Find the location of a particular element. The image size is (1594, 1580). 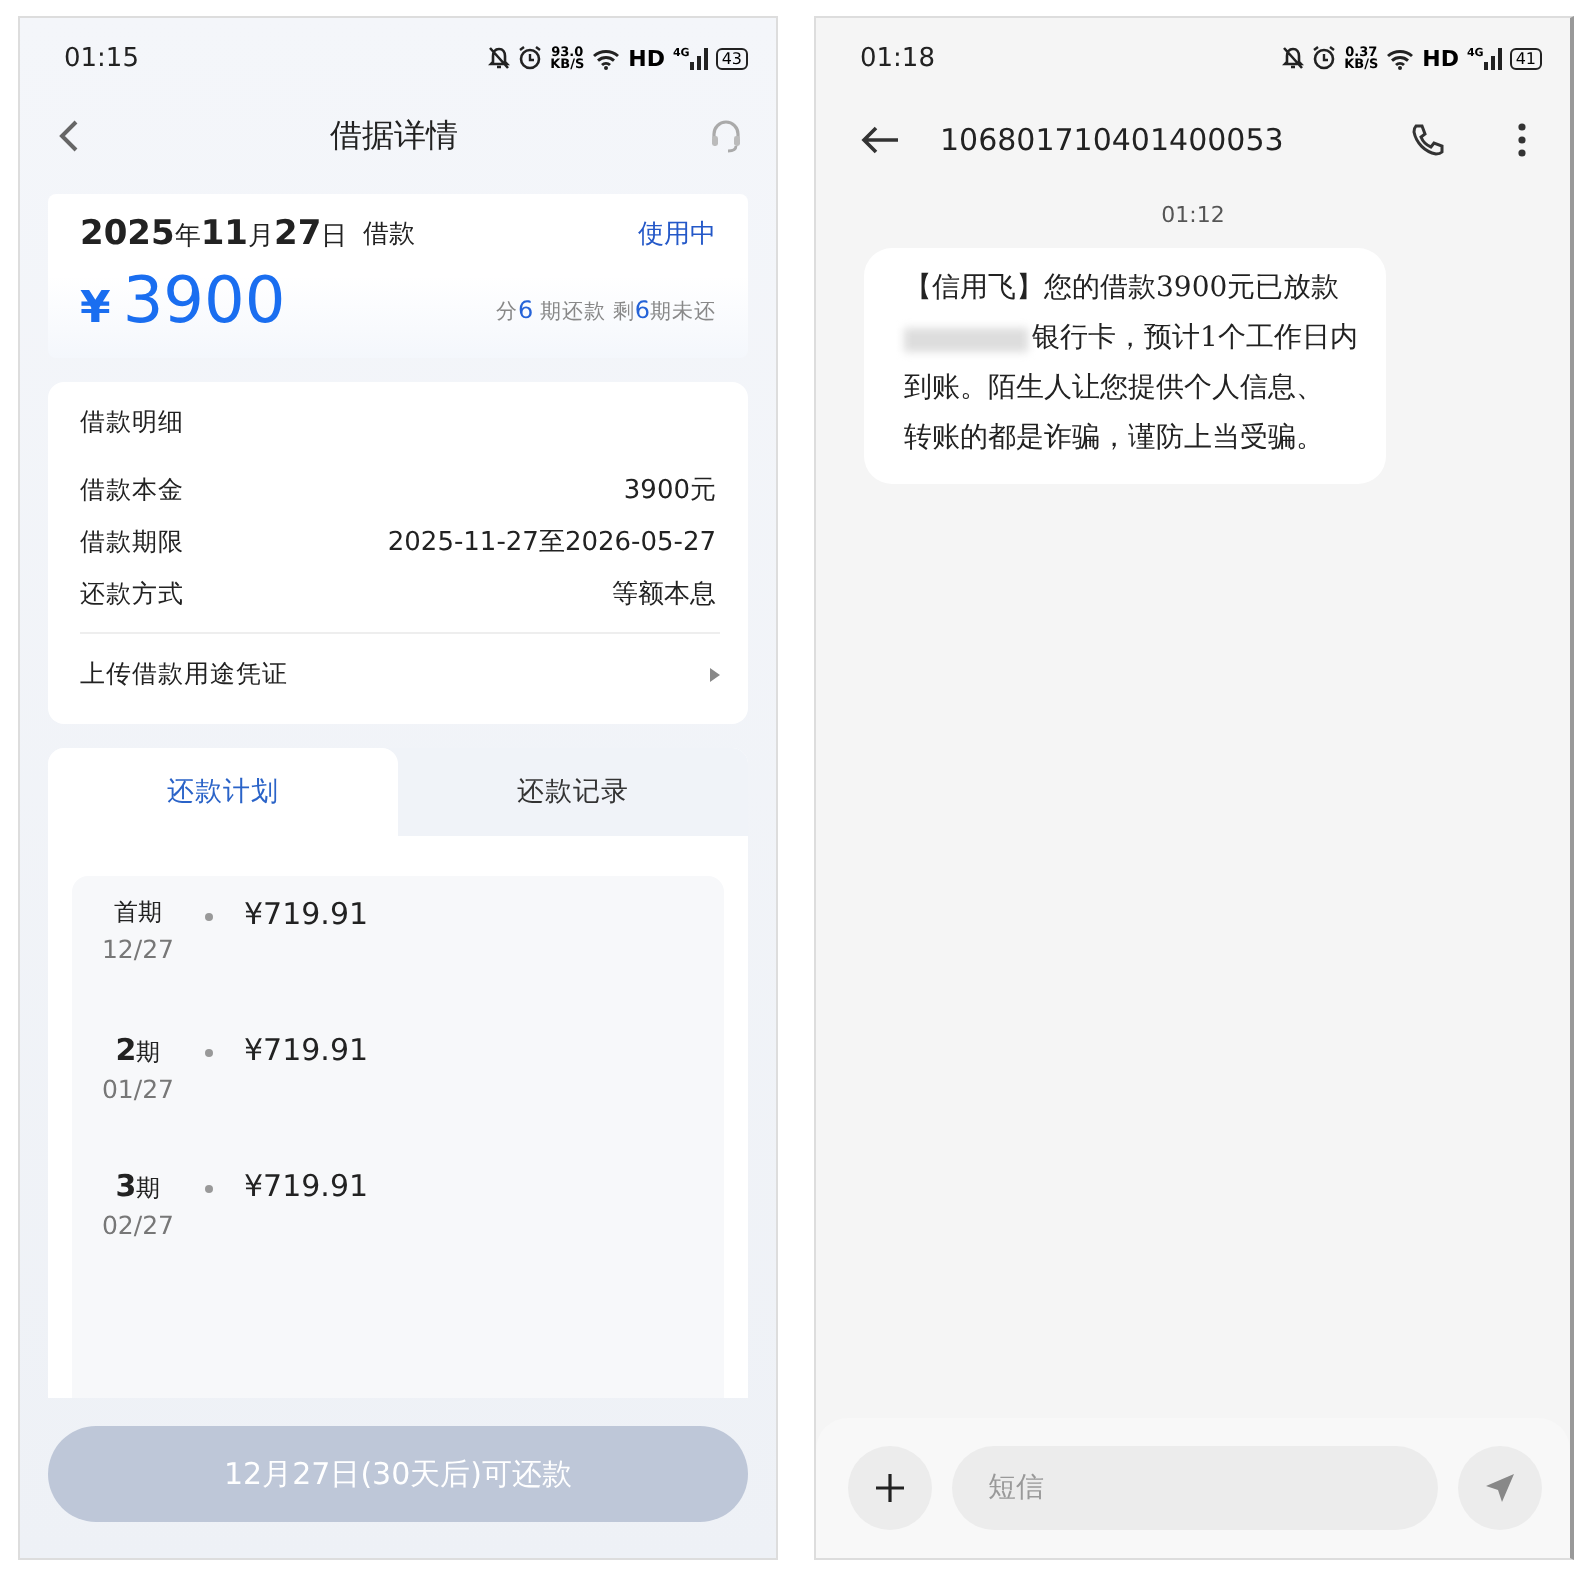

details-title: 借款明细 is located at coordinates (133, 423).